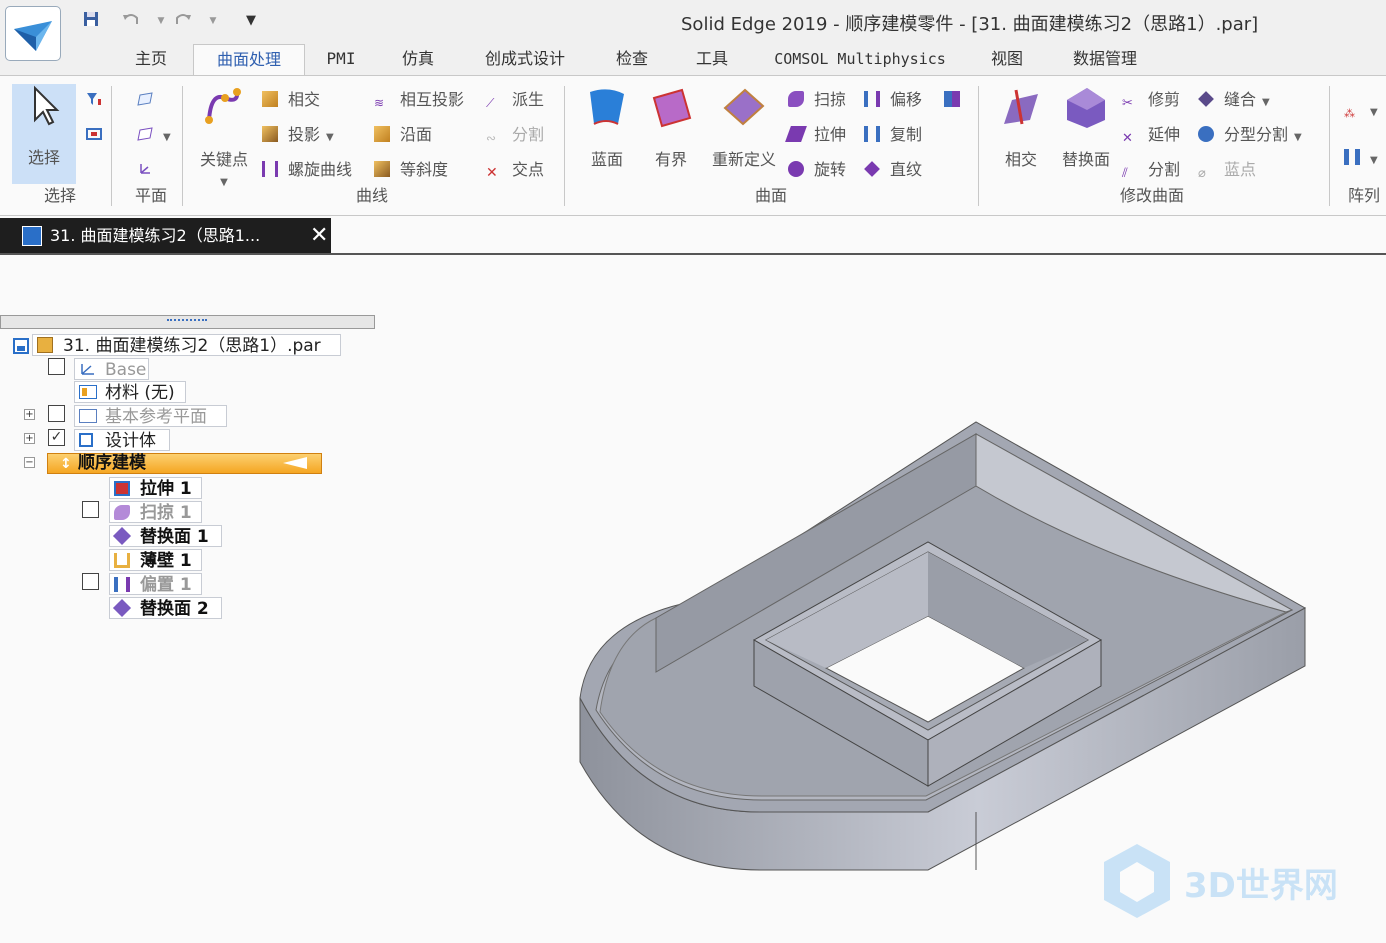 Image resolution: width=1386 pixels, height=943 pixels. Describe the element at coordinates (1151, 100) in the screenshot. I see `trim-button: ✂ 修剪` at that location.